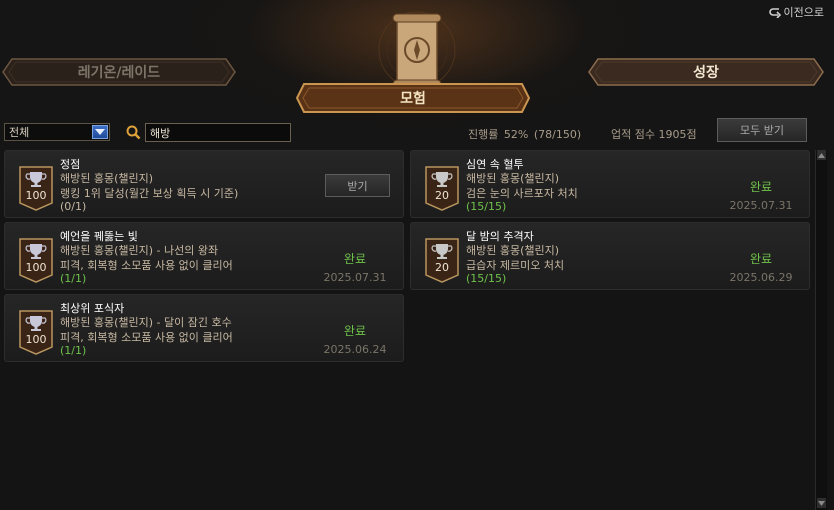  I want to click on progress-percent: 52%, so click(516, 134).